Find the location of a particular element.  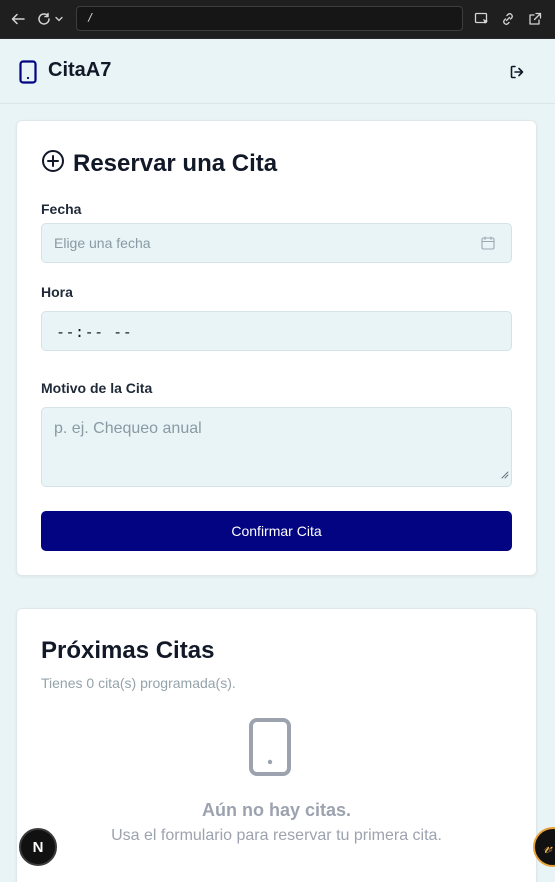

date-placeholder: Elige una fecha is located at coordinates (102, 243).